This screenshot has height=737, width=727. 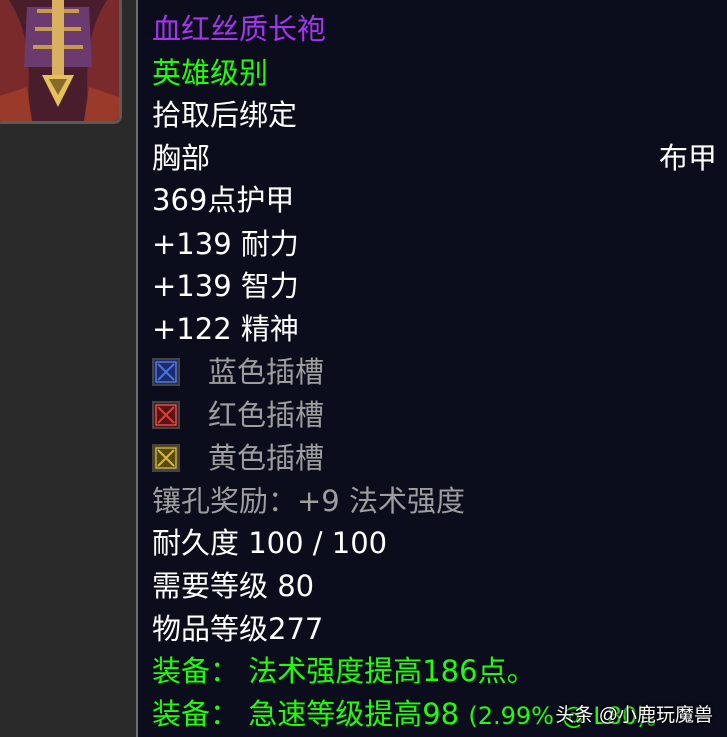 I want to click on armor-value: 369点护甲, so click(x=223, y=200).